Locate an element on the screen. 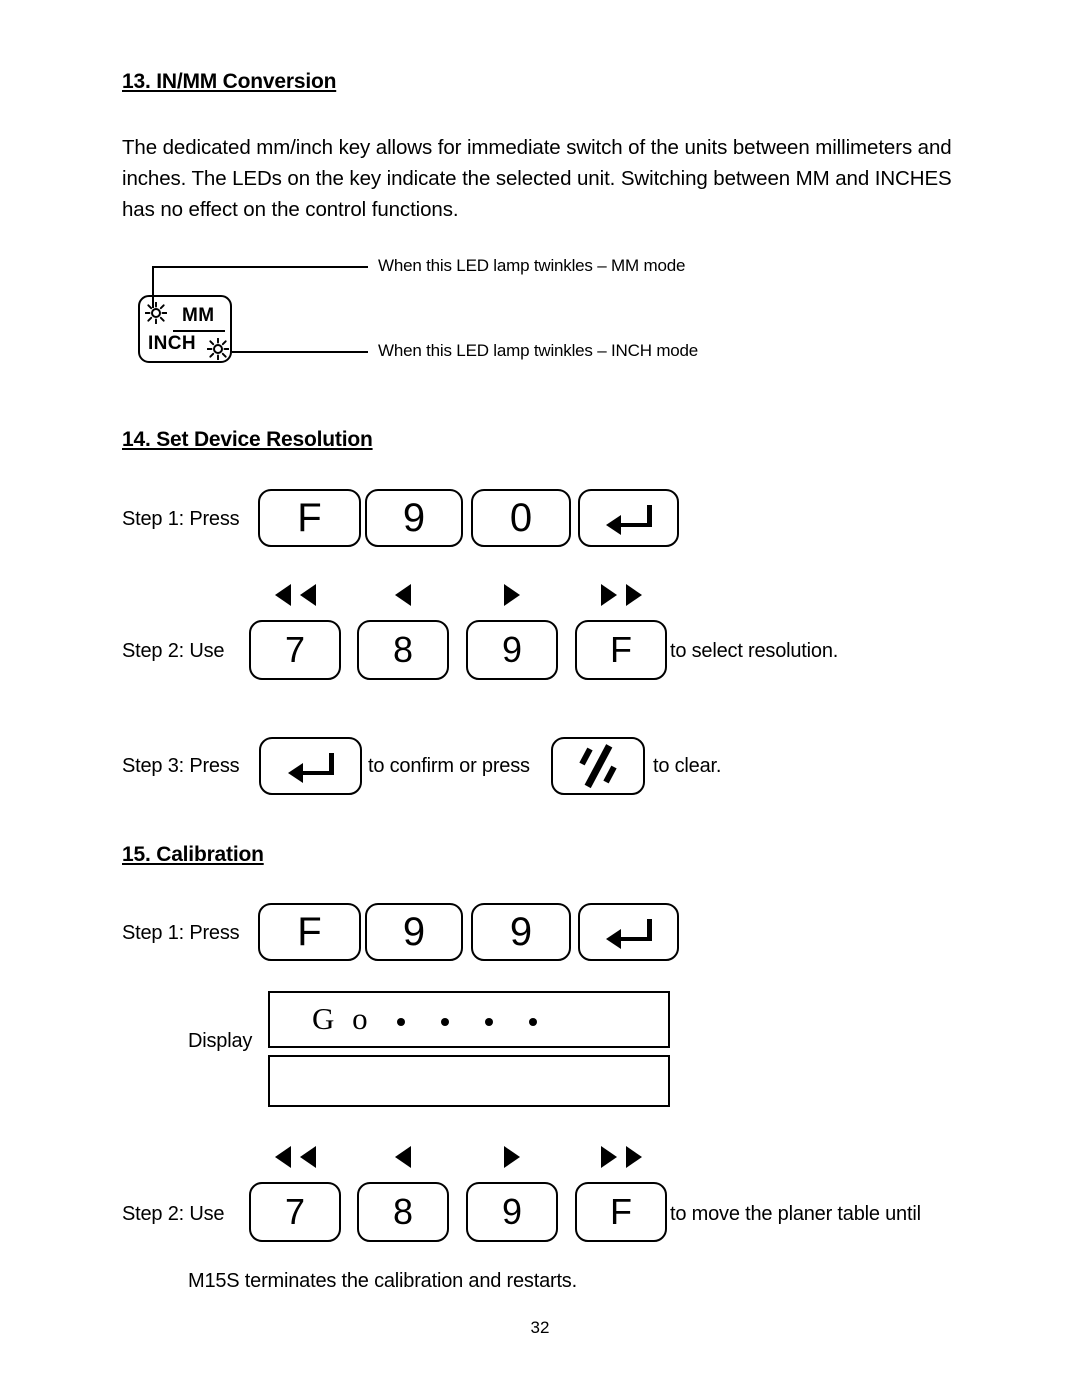 Image resolution: width=1080 pixels, height=1397 pixels. inch-key-label: INCH is located at coordinates (172, 343).